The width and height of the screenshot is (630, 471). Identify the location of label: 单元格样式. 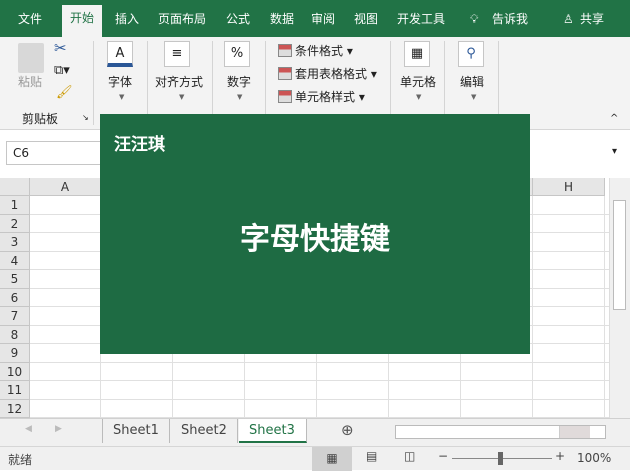
(325, 97).